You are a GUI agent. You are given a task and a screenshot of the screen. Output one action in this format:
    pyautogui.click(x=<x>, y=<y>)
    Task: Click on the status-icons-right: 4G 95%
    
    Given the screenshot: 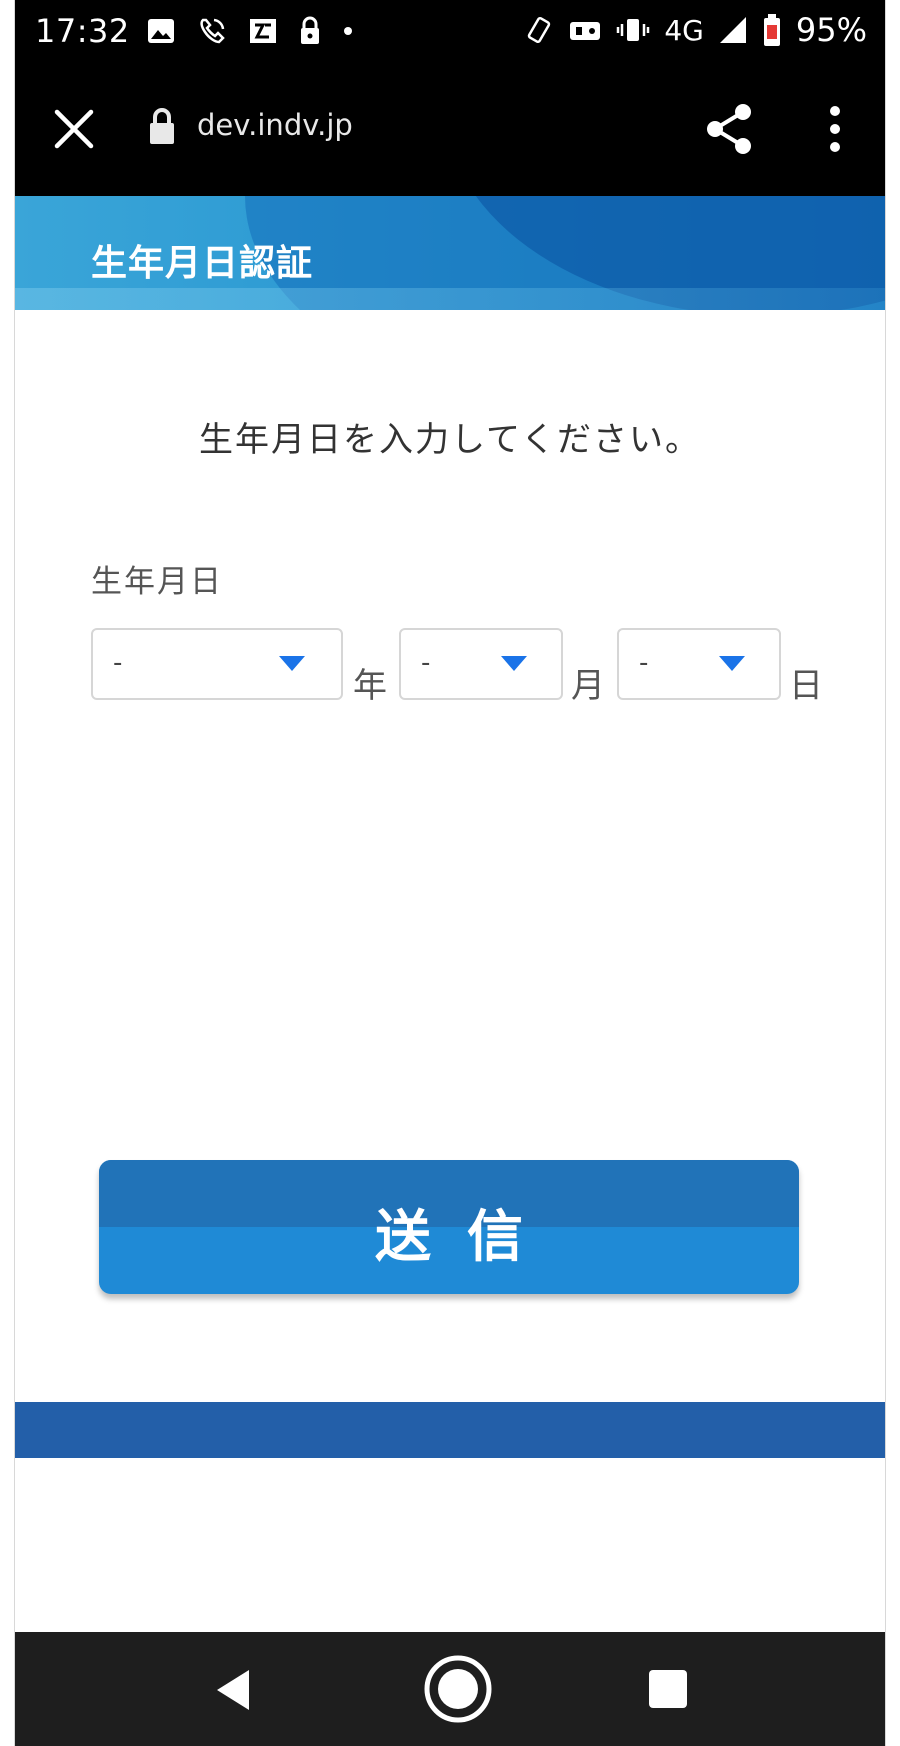 What is the action you would take?
    pyautogui.click(x=695, y=30)
    